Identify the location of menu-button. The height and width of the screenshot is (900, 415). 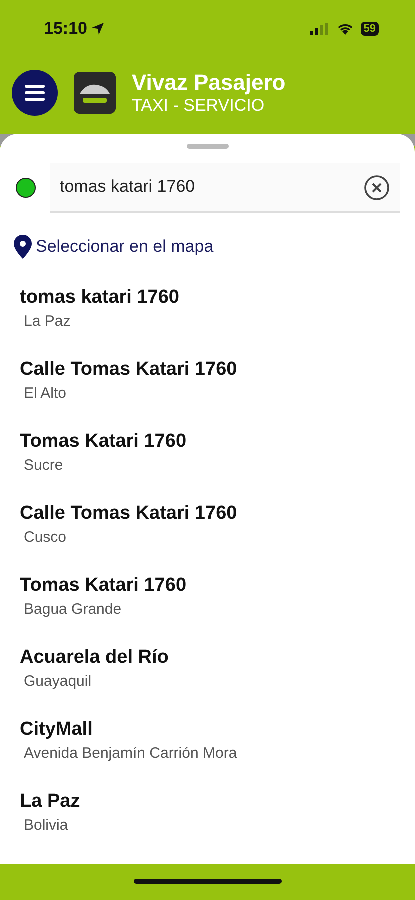
(35, 93).